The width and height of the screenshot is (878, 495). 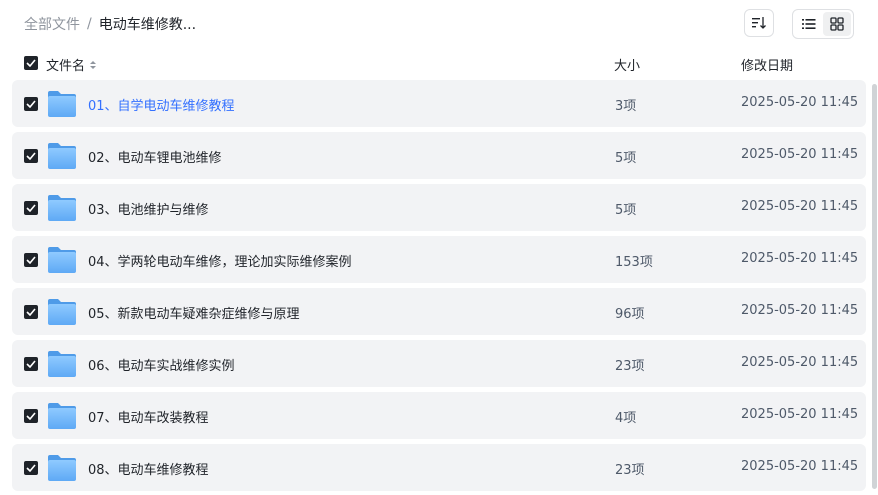 What do you see at coordinates (220, 260) in the screenshot?
I see `file-name: 04、学两轮电动车维修，理论加实际维修案例` at bounding box center [220, 260].